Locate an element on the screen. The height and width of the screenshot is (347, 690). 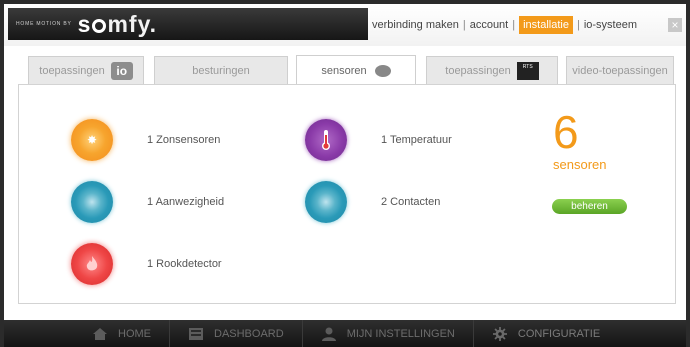
bottom-nav-dashboard: DASHBOARD is located at coordinates (236, 333).